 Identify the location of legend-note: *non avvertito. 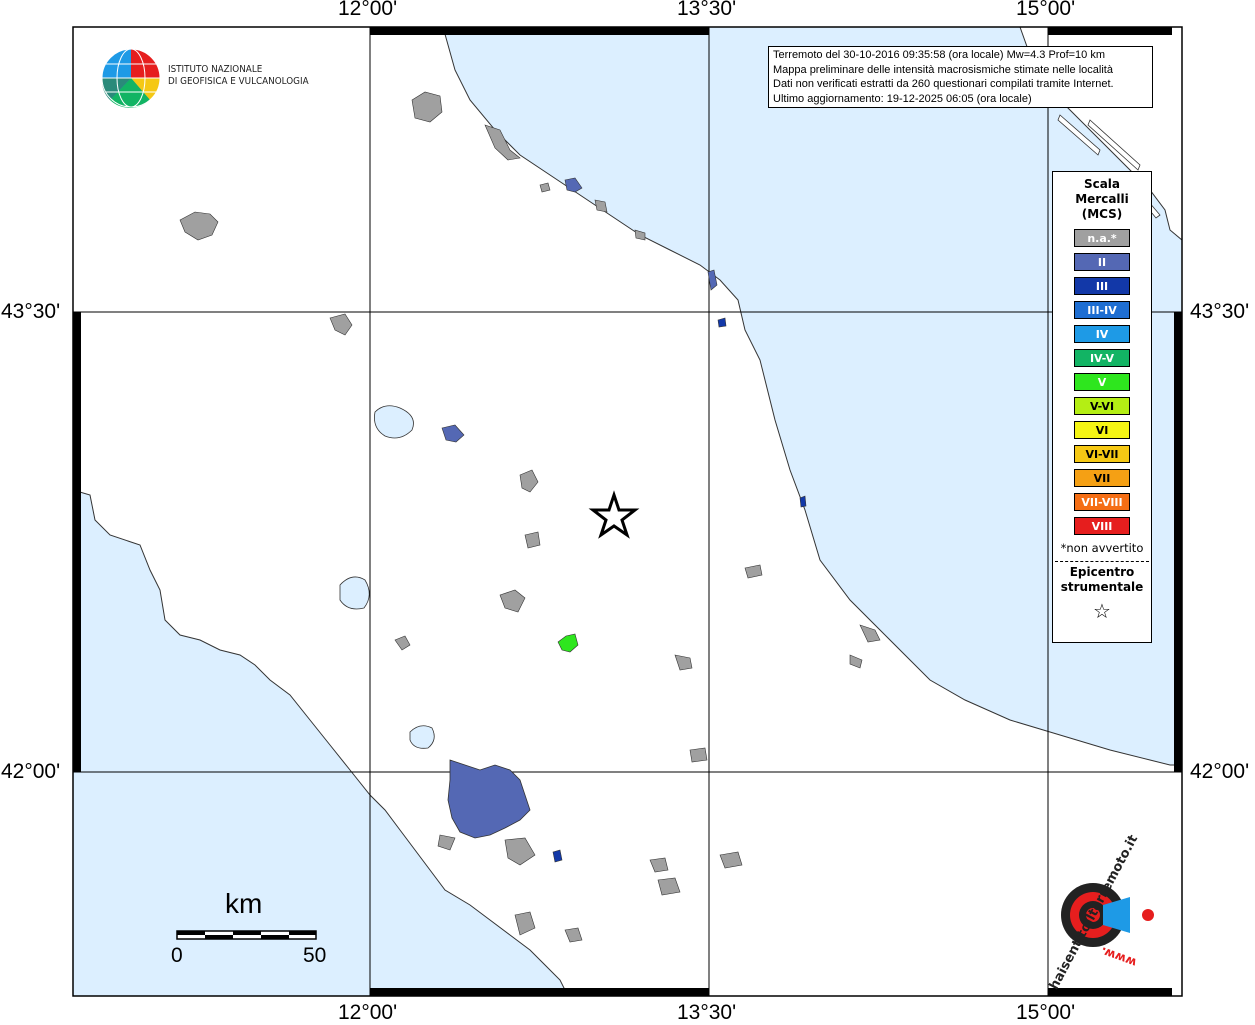
(1102, 548).